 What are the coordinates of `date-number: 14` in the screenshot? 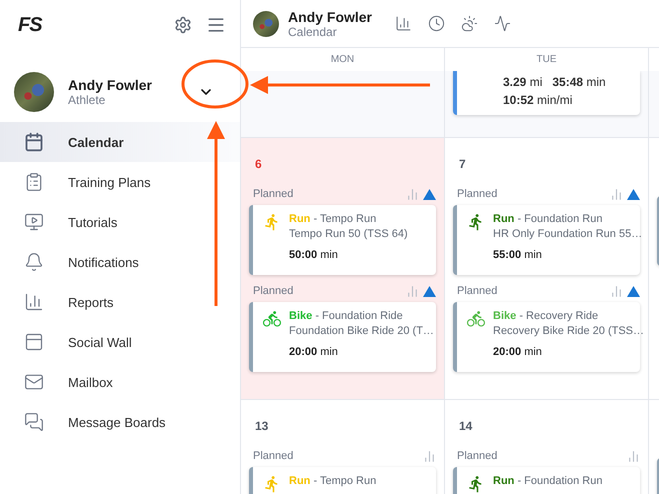 It's located at (466, 426).